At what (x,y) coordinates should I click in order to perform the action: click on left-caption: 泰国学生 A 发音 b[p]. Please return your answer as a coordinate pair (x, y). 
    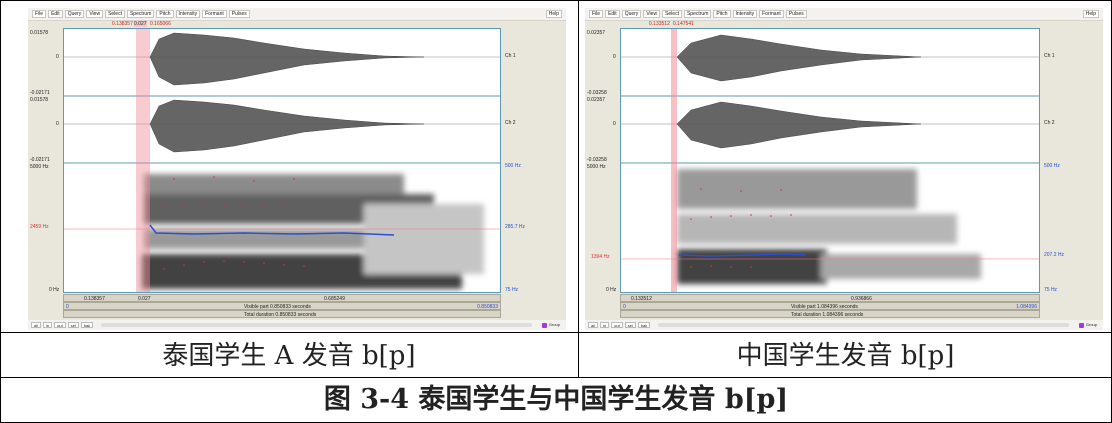
    Looking at the image, I should click on (289, 356).